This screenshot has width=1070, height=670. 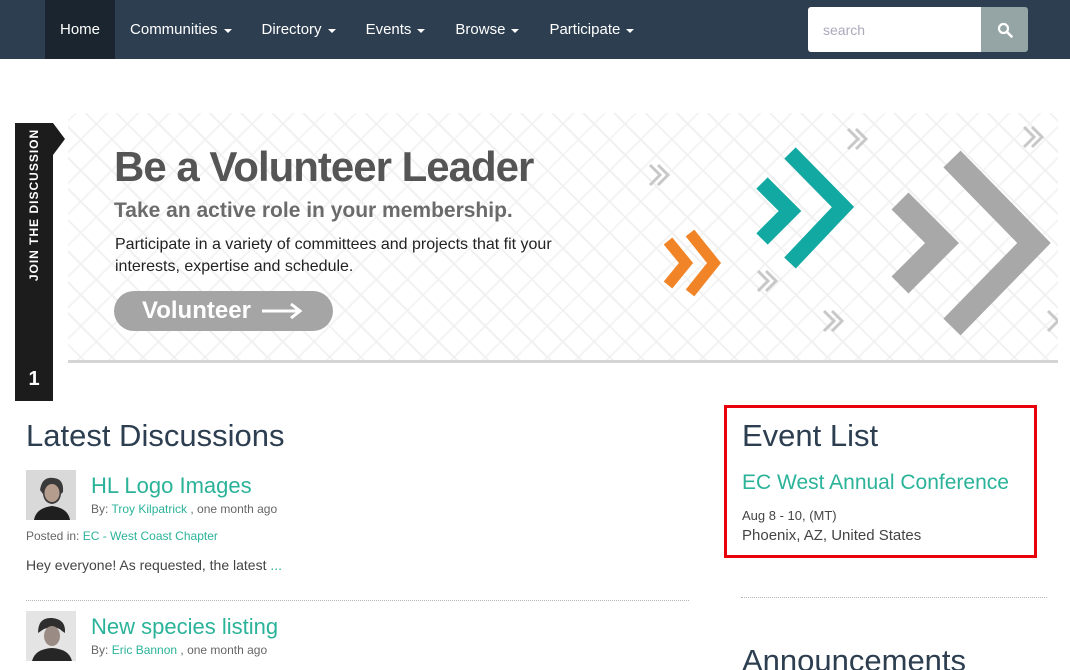 What do you see at coordinates (282, 311) in the screenshot?
I see `arrow-right-icon` at bounding box center [282, 311].